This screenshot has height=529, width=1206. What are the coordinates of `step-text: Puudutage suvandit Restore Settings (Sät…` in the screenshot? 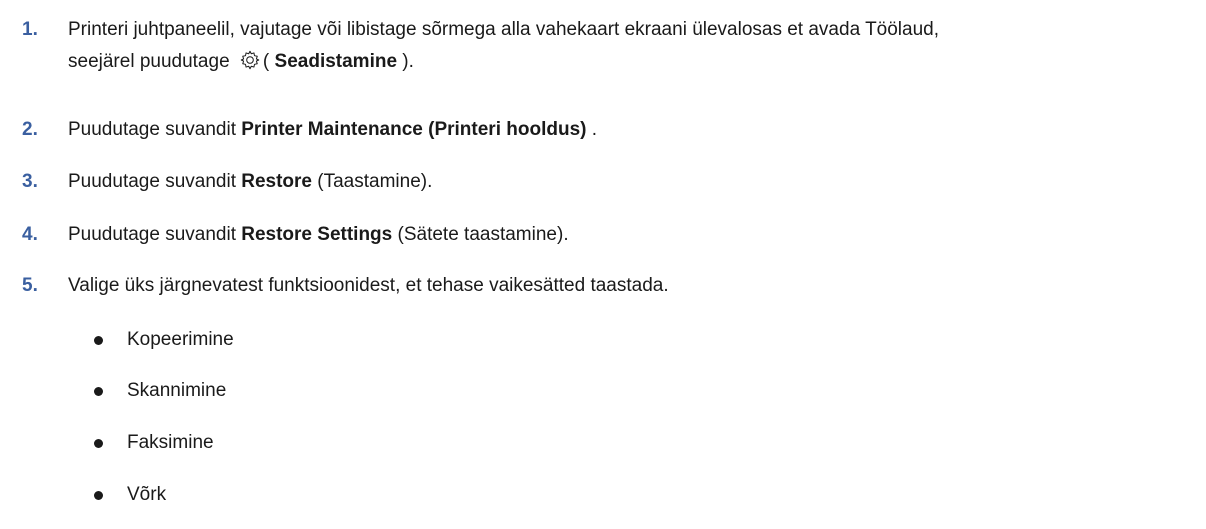 It's located at (633, 235).